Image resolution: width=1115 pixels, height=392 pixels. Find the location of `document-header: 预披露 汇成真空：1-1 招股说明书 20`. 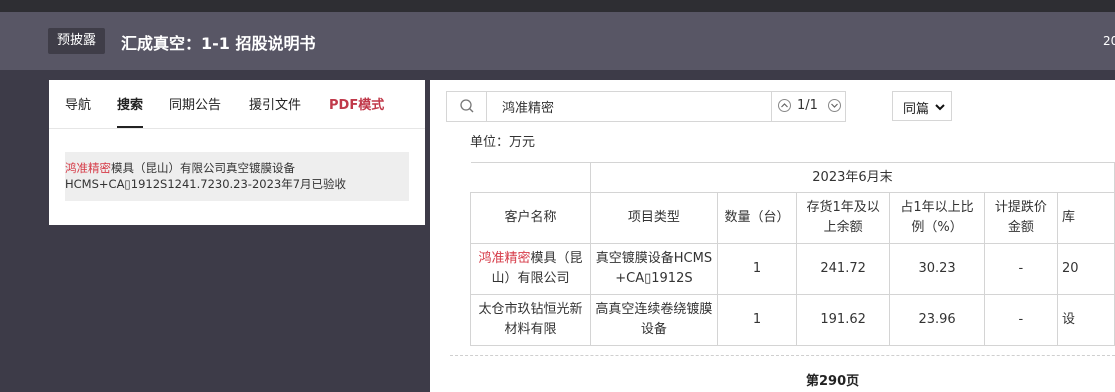

document-header: 预披露 汇成真空：1-1 招股说明书 20 is located at coordinates (557, 41).